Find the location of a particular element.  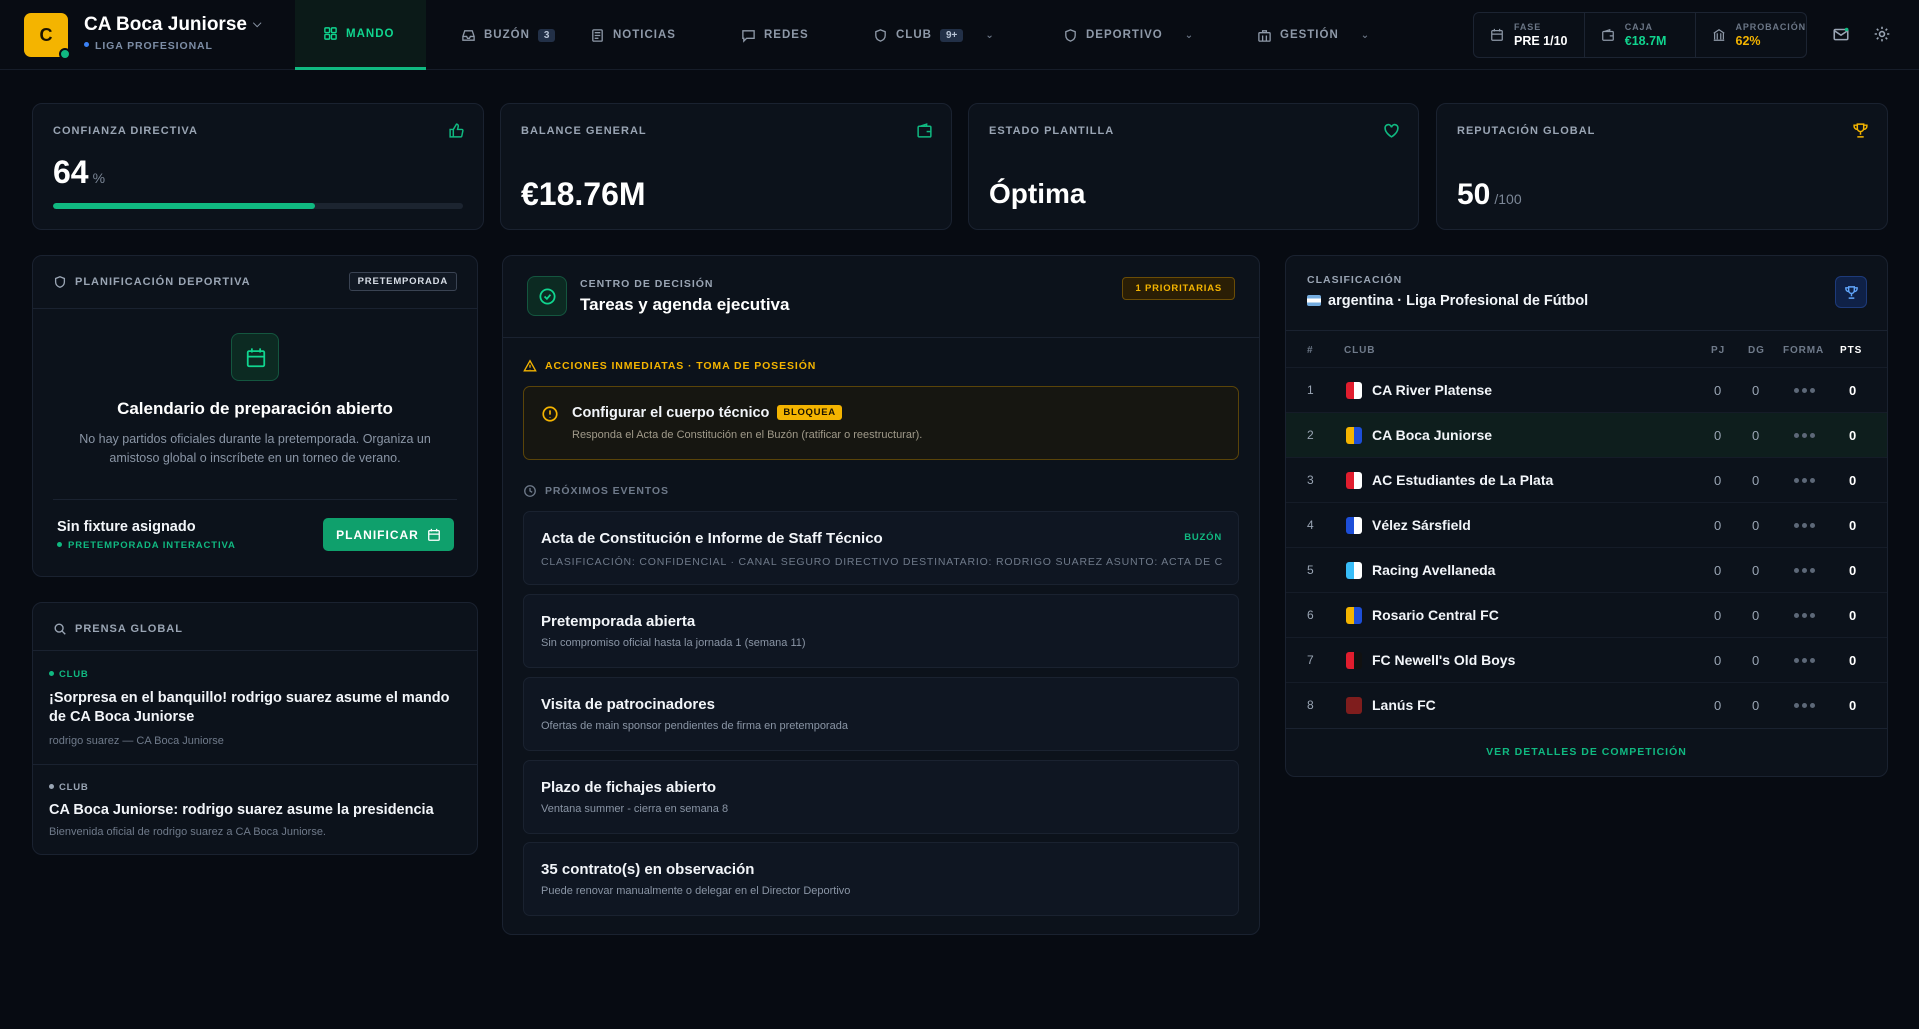

row-position: 4 is located at coordinates (1310, 525).